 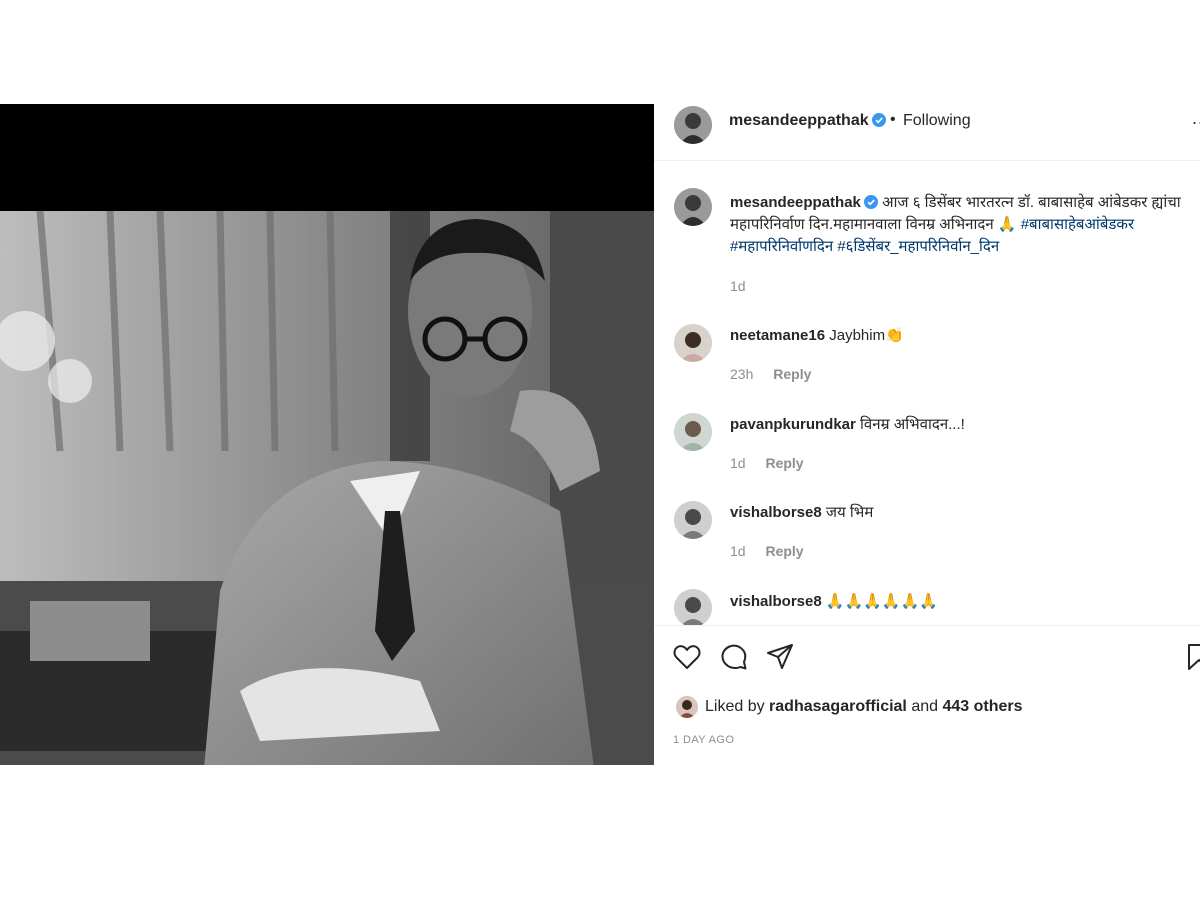 I want to click on author-username: mesandeeppathak, so click(x=807, y=121).